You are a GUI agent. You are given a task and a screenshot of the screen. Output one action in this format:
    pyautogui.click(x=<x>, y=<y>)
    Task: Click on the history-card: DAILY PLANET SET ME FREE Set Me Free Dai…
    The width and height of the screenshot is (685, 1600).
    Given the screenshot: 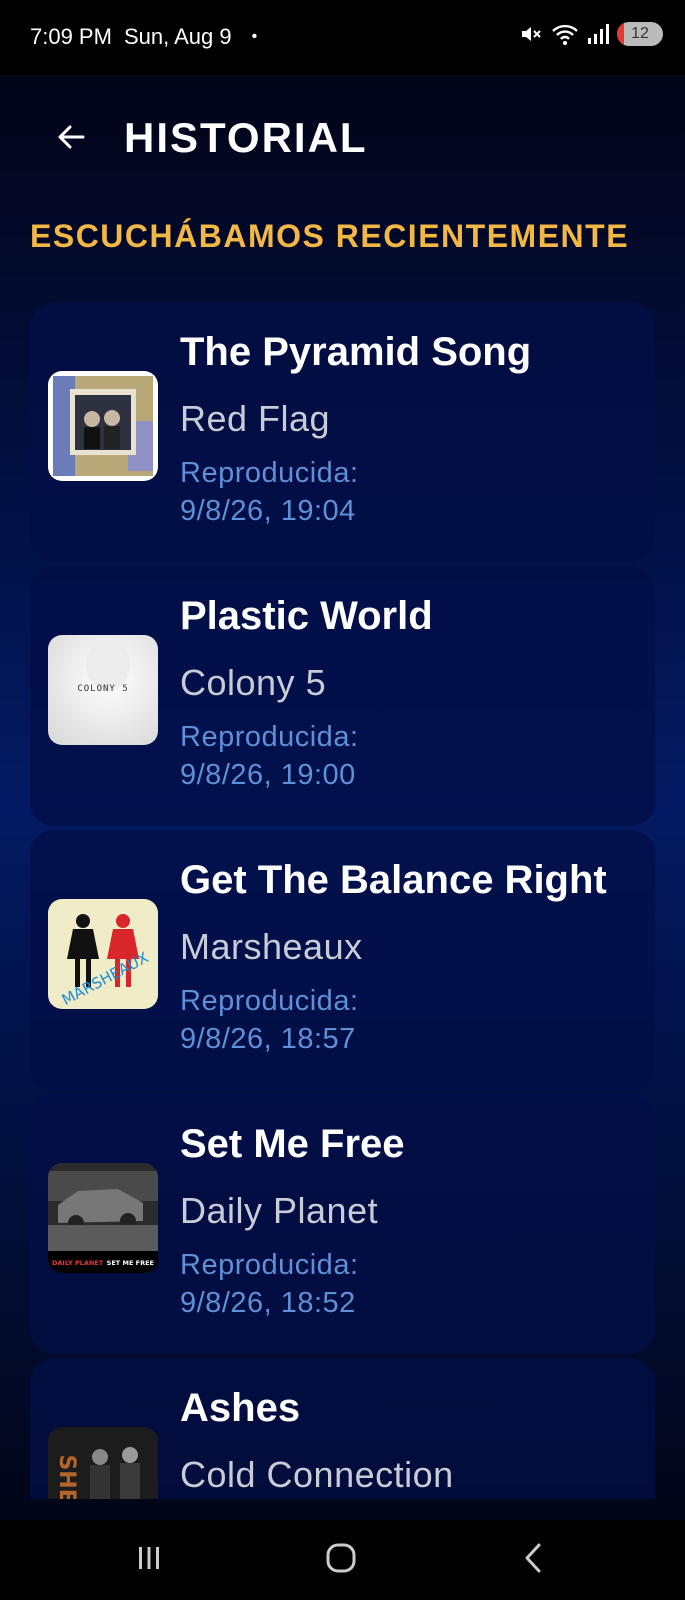 What is the action you would take?
    pyautogui.click(x=342, y=1224)
    